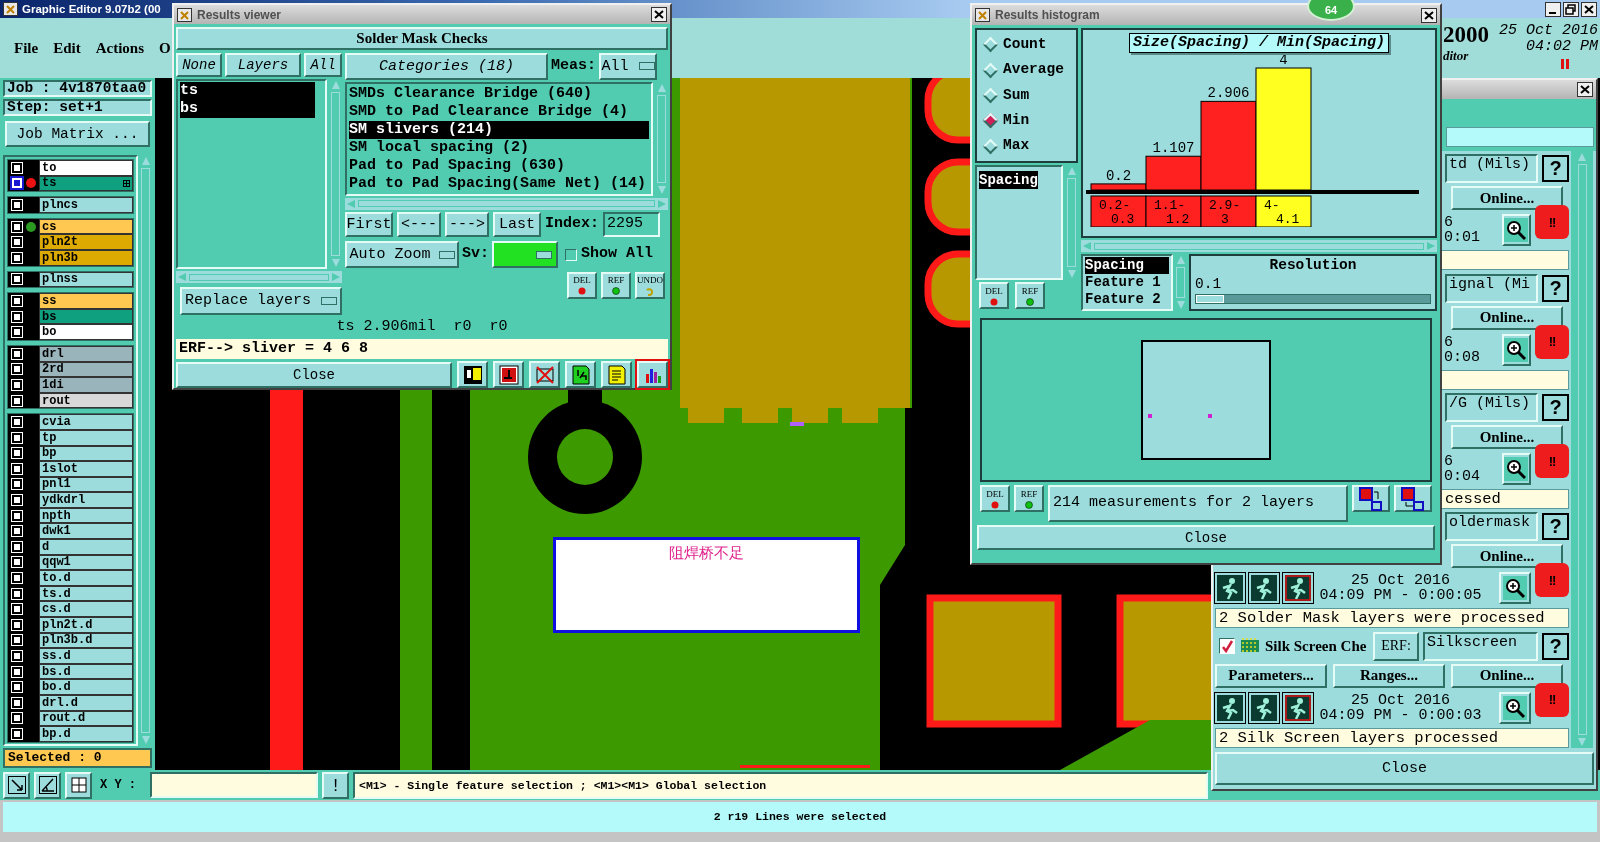 The height and width of the screenshot is (842, 1600). What do you see at coordinates (86, 385) in the screenshot?
I see `layer-name: 1di` at bounding box center [86, 385].